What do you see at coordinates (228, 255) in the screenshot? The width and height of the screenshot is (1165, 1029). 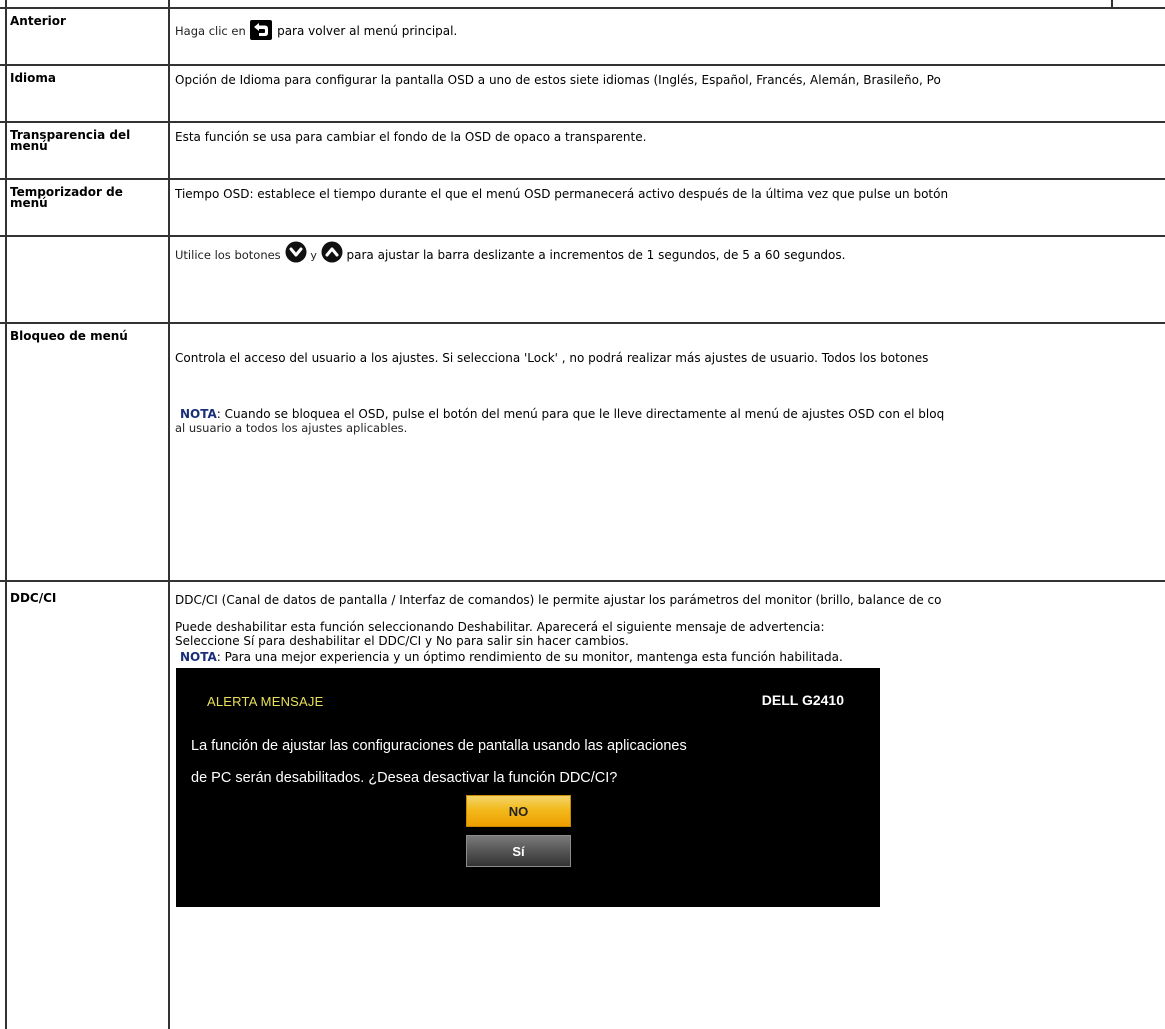 I see `buttons-text-before: Utilice los botones` at bounding box center [228, 255].